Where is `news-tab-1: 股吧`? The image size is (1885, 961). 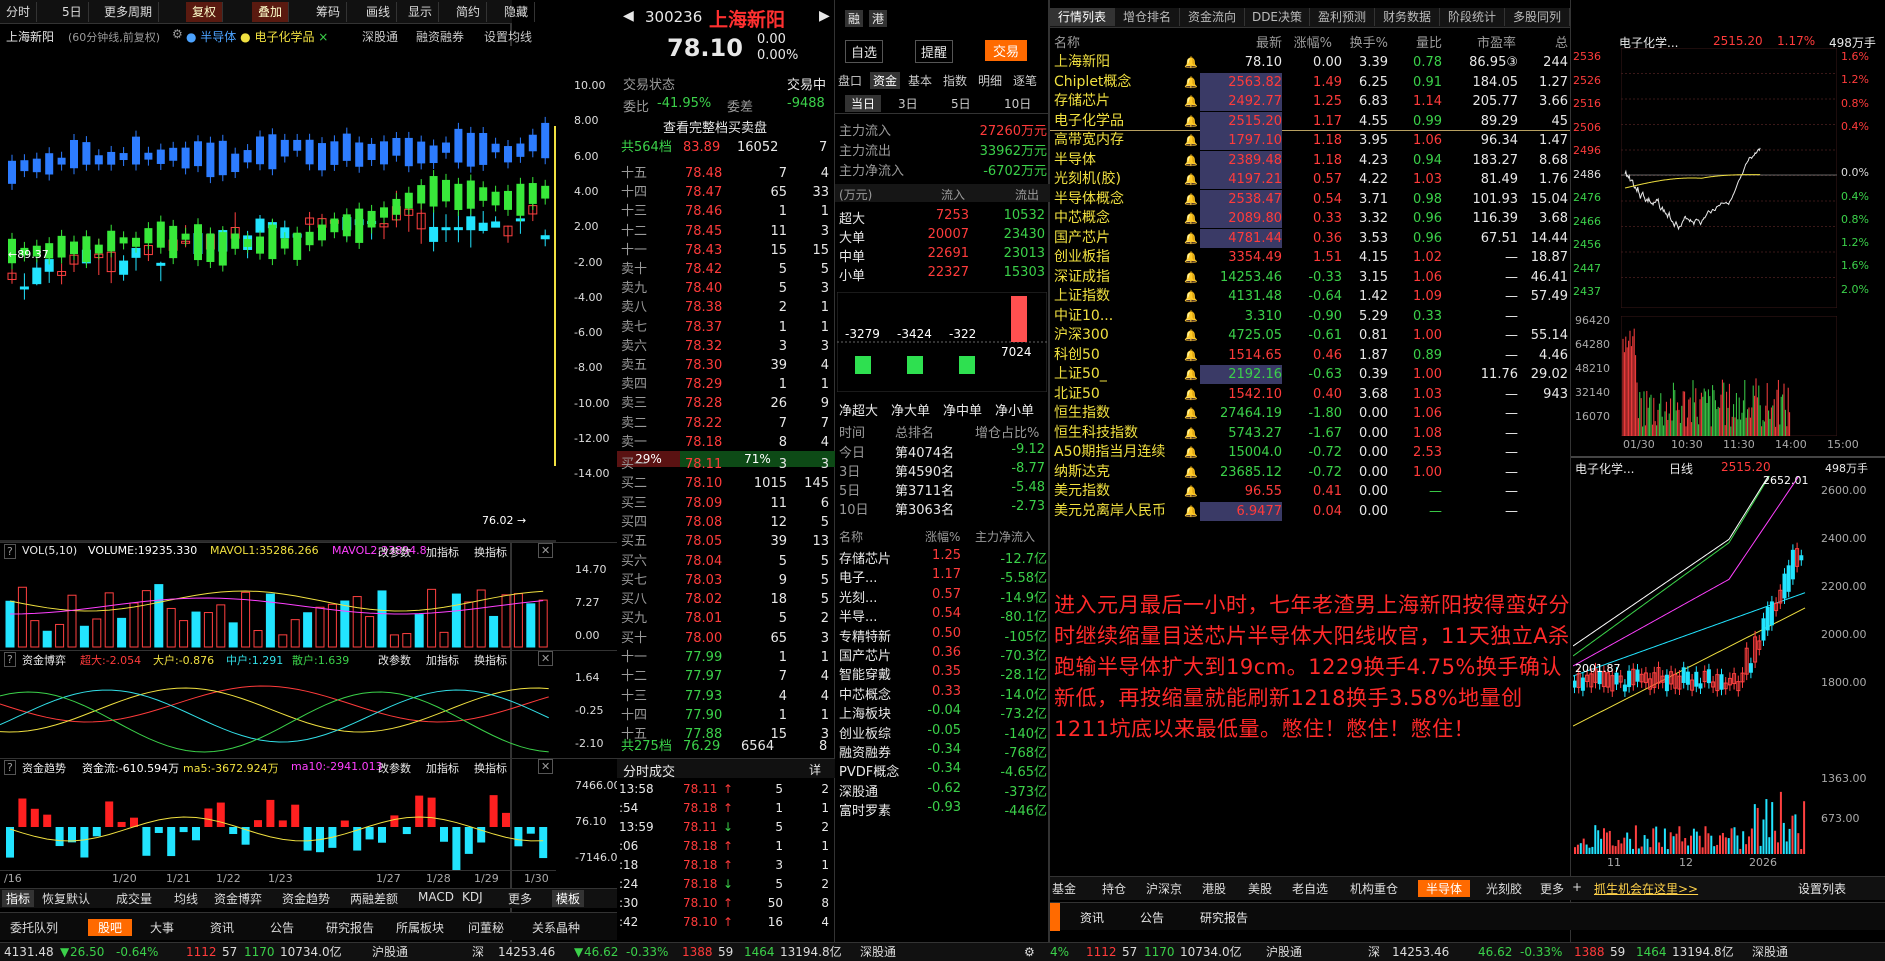 news-tab-1: 股吧 is located at coordinates (110, 927).